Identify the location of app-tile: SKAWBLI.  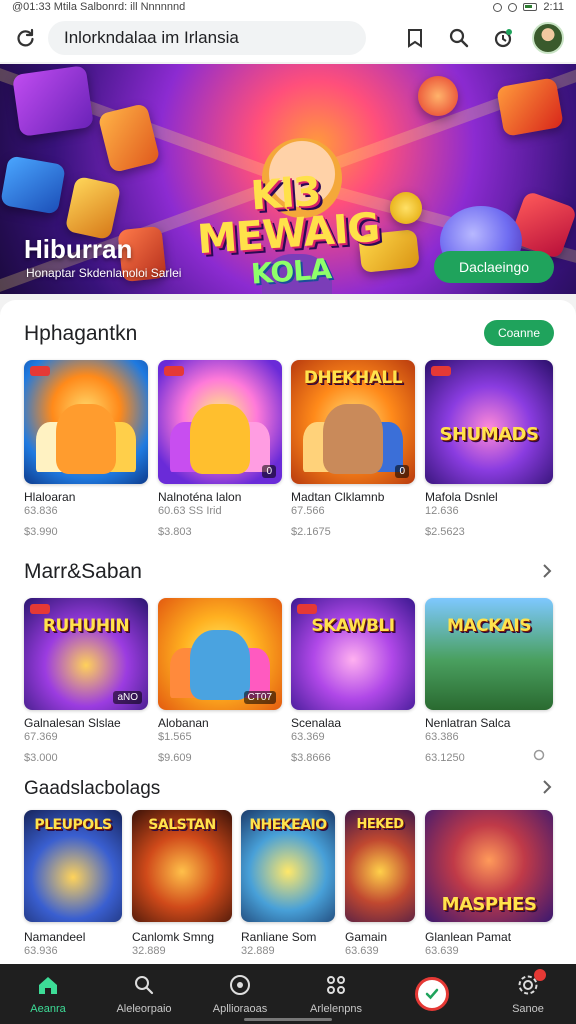
(353, 654).